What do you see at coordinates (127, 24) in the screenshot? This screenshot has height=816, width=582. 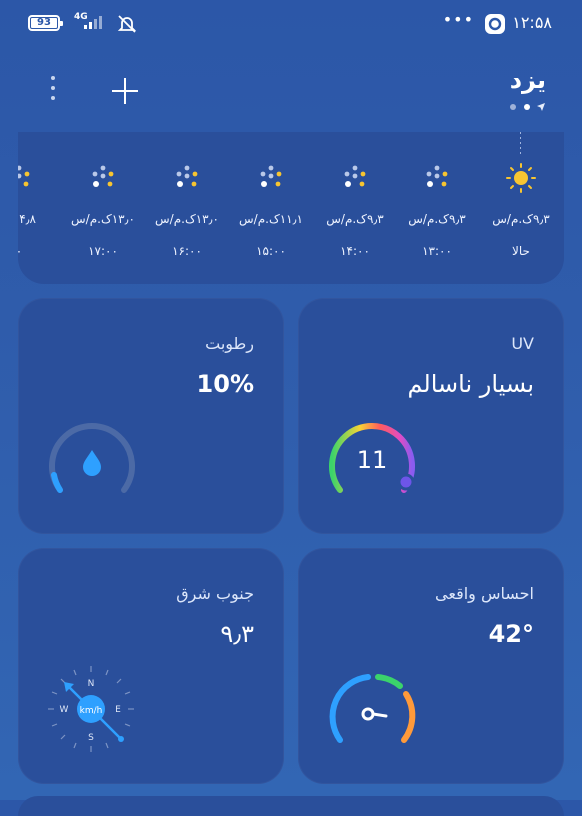 I see `mute-bell-icon` at bounding box center [127, 24].